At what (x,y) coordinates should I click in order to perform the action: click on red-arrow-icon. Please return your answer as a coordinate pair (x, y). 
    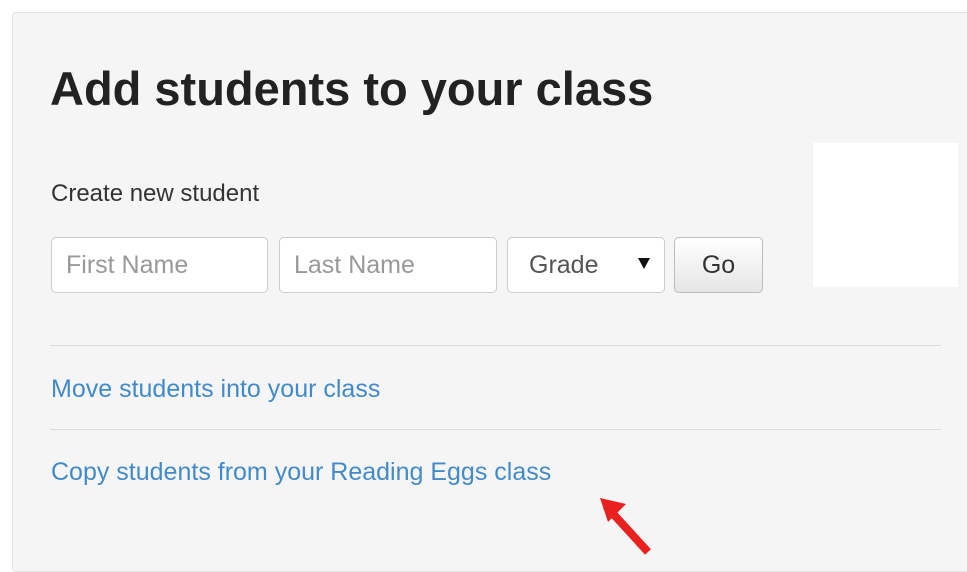
    Looking at the image, I should click on (625, 526).